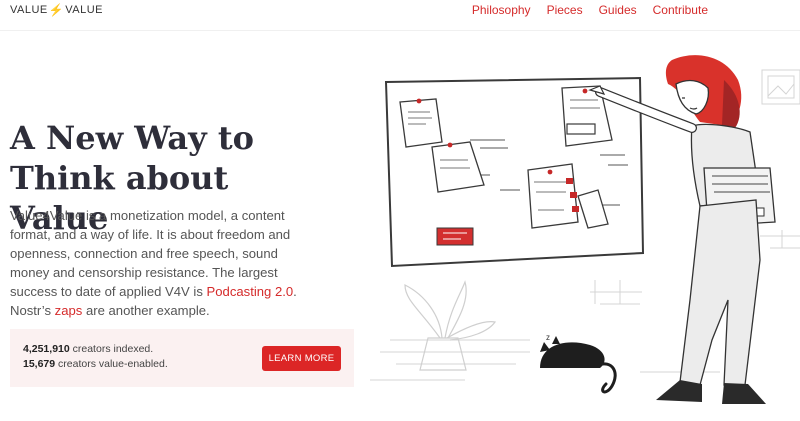 Image resolution: width=800 pixels, height=421 pixels. I want to click on site-logo: VALUE ⚡ VALUE, so click(56, 10).